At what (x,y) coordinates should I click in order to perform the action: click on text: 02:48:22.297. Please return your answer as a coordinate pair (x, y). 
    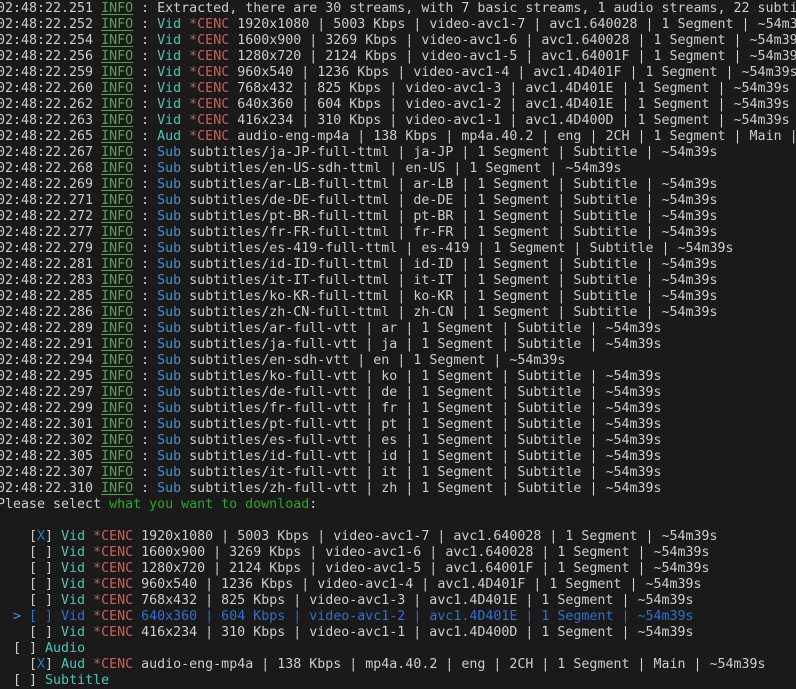
    Looking at the image, I should click on (51, 392).